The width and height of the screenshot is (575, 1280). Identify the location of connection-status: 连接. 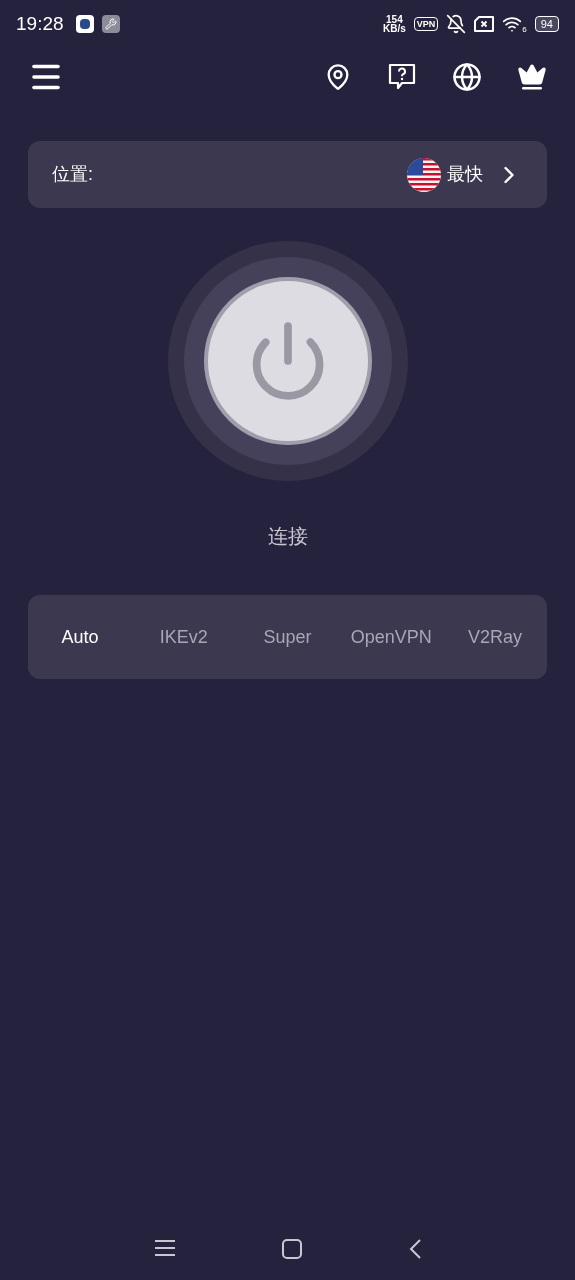
(287, 536).